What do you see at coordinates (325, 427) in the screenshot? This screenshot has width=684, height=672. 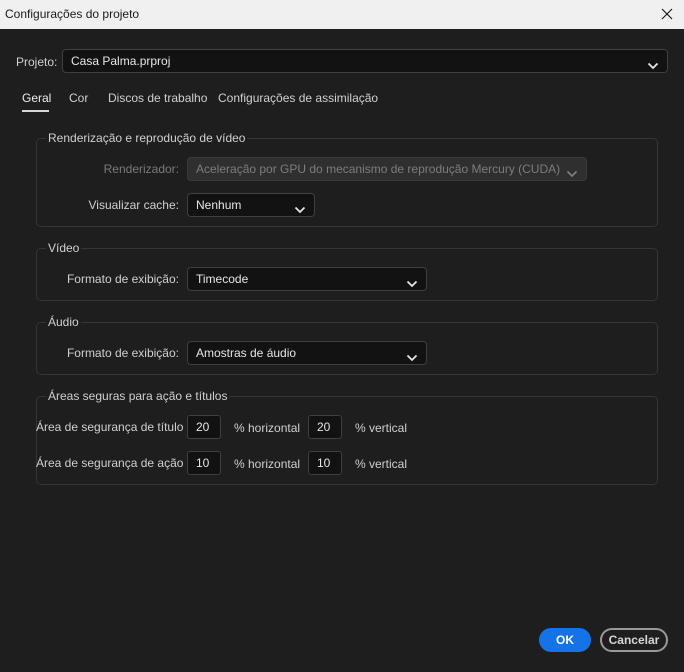 I see `title-safe-vertical-input: 20` at bounding box center [325, 427].